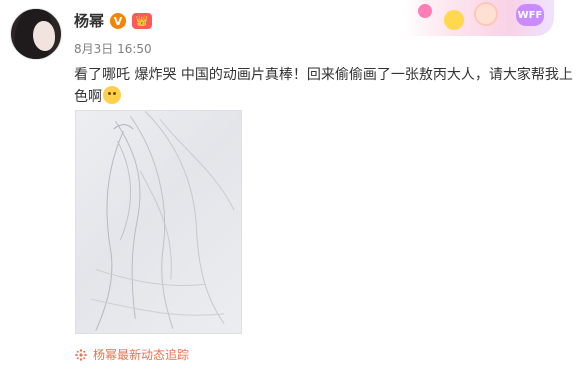 The height and width of the screenshot is (374, 587). Describe the element at coordinates (89, 21) in the screenshot. I see `username: 杨幂` at that location.